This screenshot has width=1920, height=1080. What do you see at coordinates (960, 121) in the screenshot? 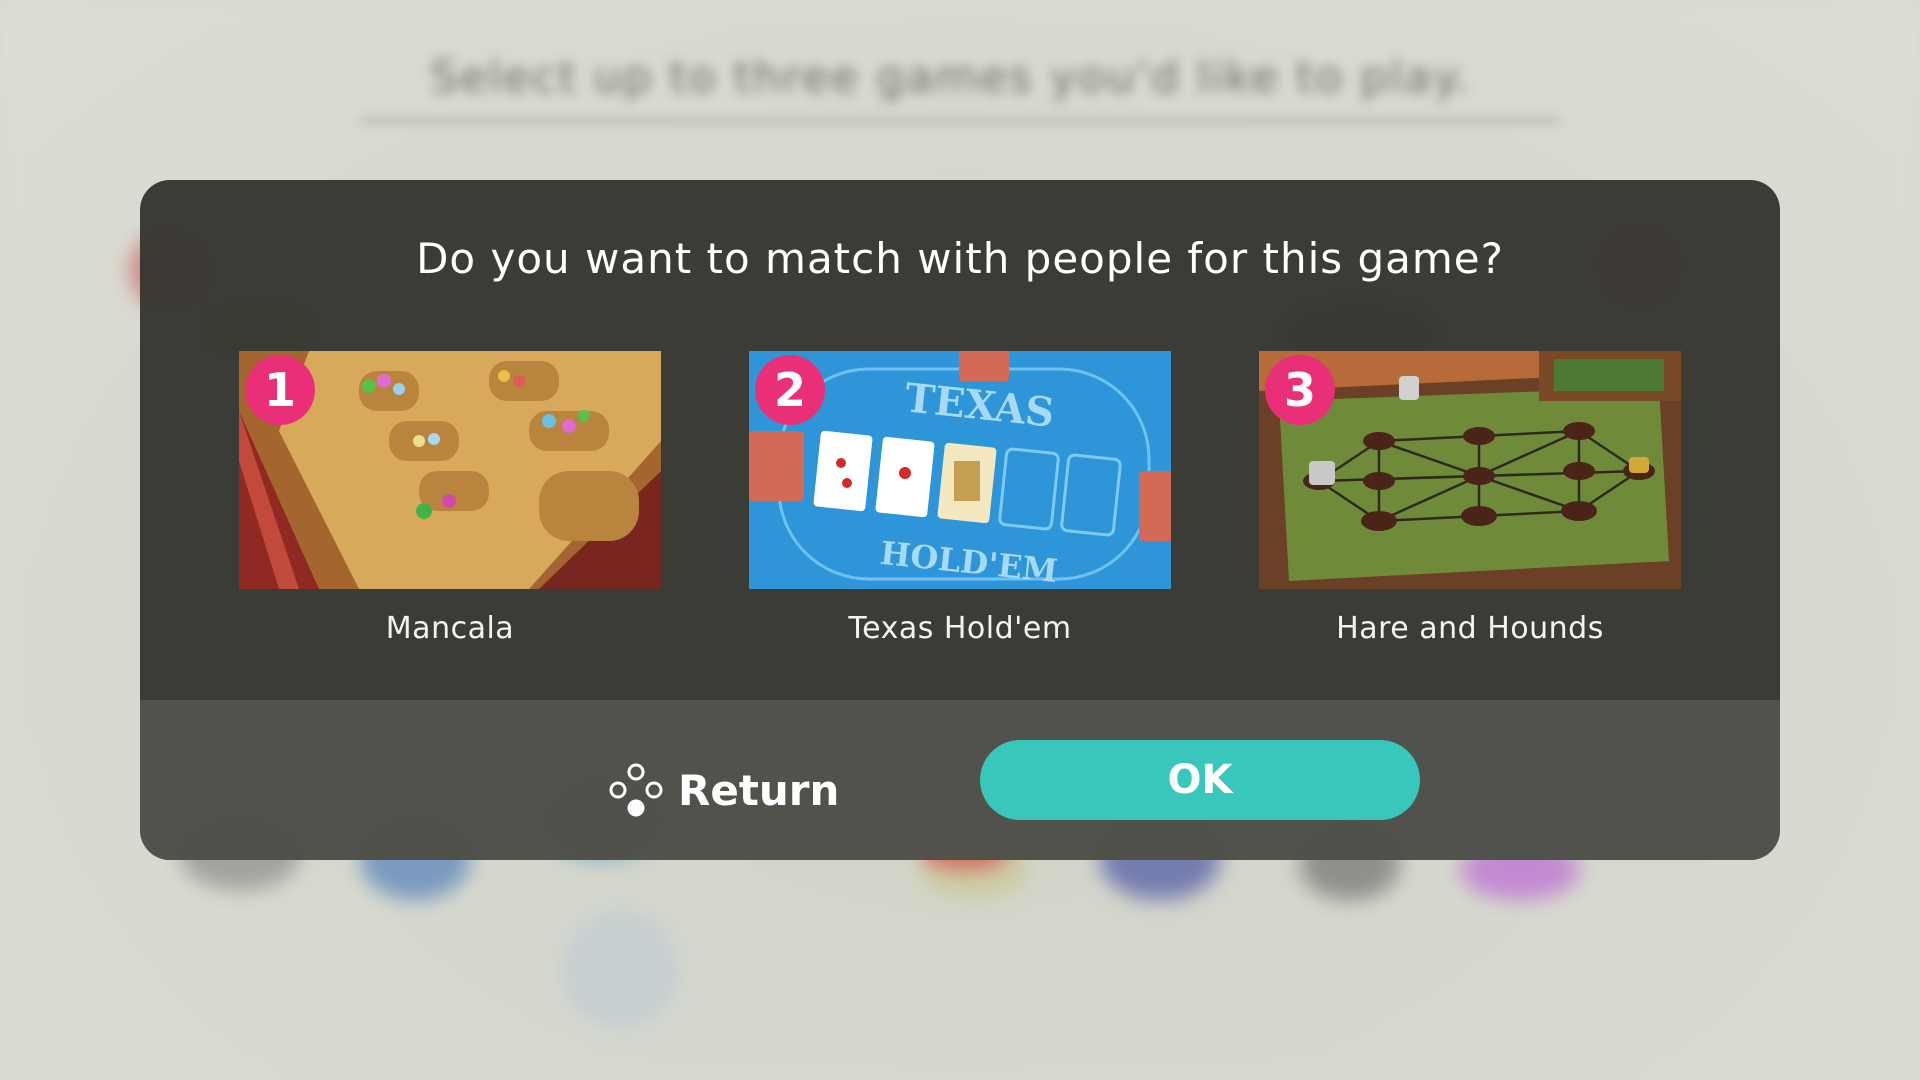
I see `background-divider` at bounding box center [960, 121].